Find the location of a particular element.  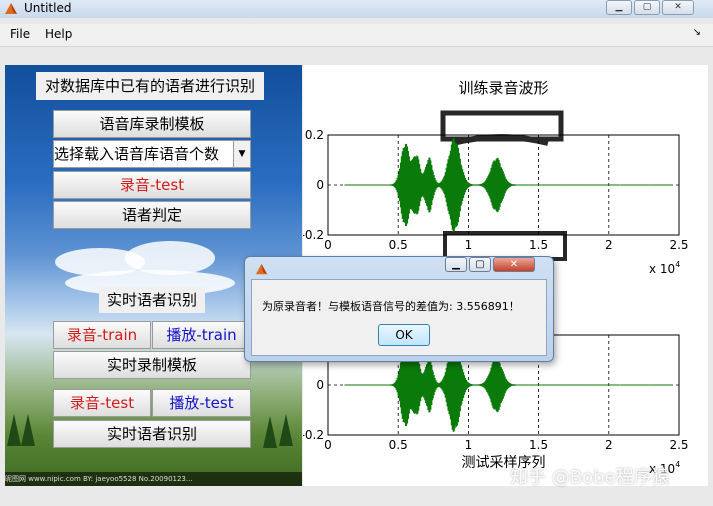

play-test-button: 播放-test is located at coordinates (201, 403).